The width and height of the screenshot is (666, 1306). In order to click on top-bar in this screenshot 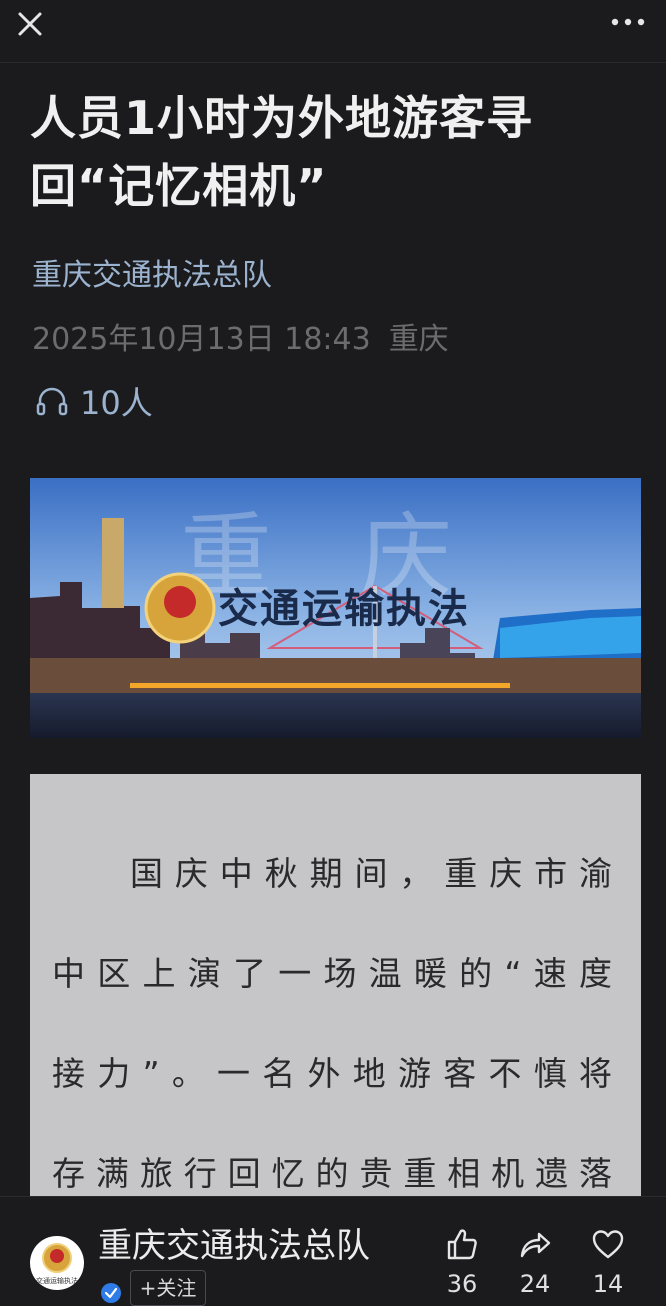, I will do `click(333, 32)`.